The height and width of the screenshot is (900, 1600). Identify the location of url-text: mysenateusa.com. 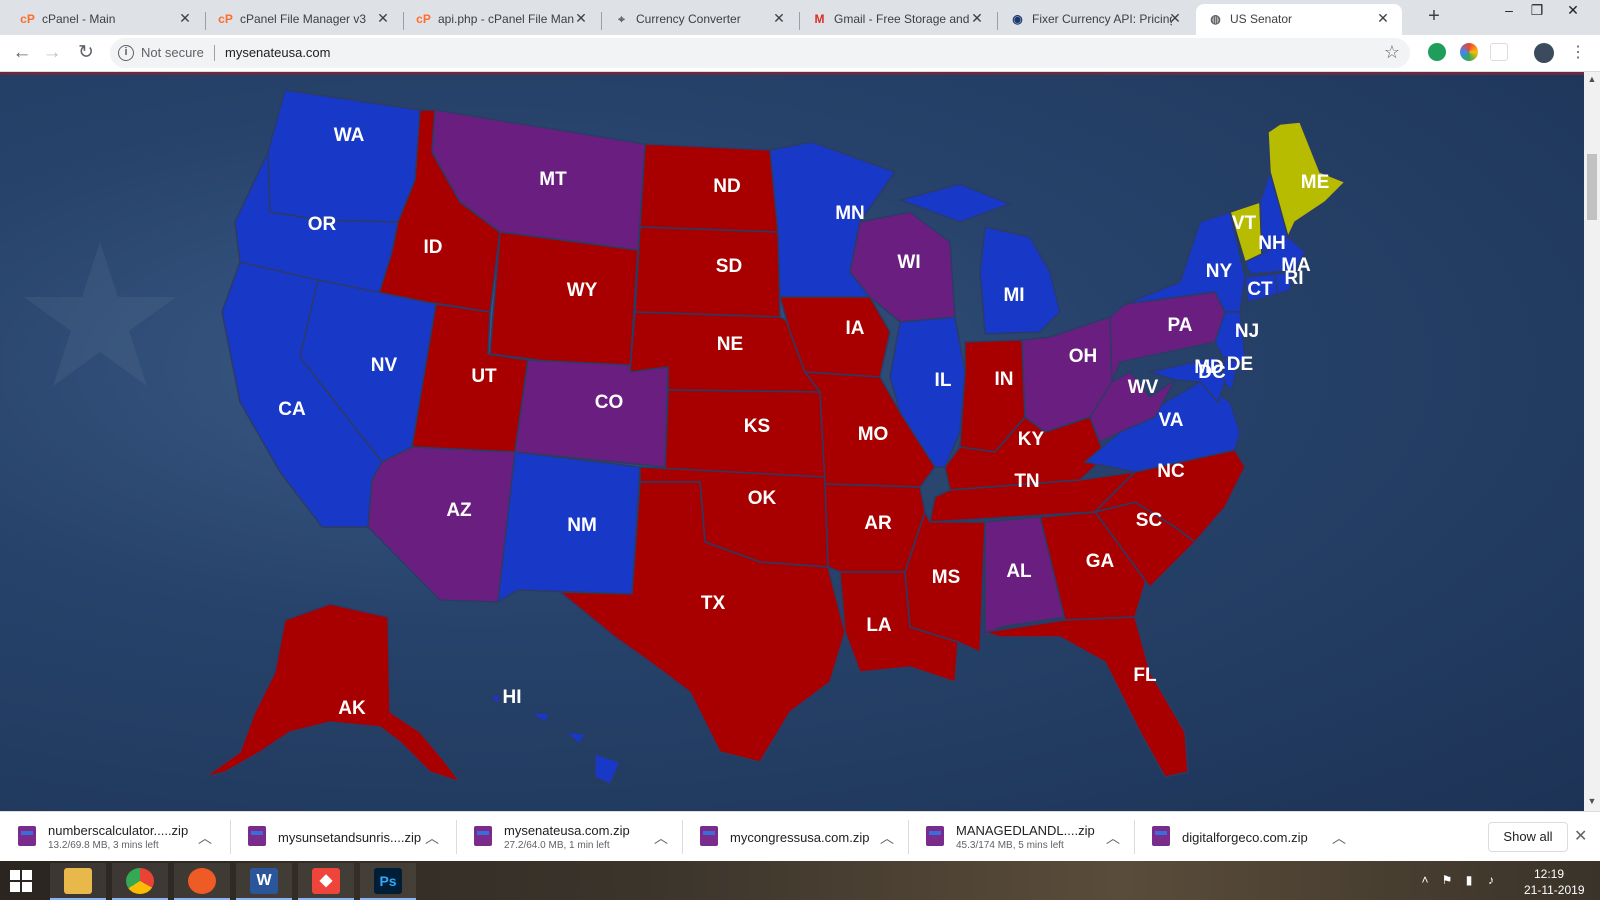
(278, 52).